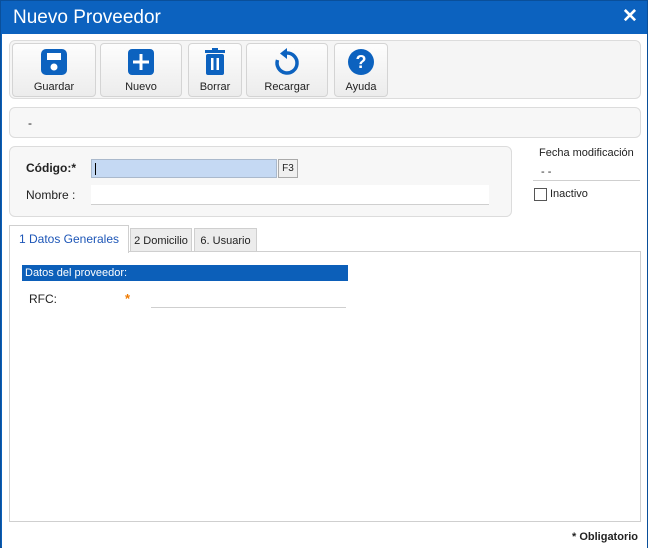 The height and width of the screenshot is (548, 648). What do you see at coordinates (185, 273) in the screenshot?
I see `section-header: Datos del proveedor:` at bounding box center [185, 273].